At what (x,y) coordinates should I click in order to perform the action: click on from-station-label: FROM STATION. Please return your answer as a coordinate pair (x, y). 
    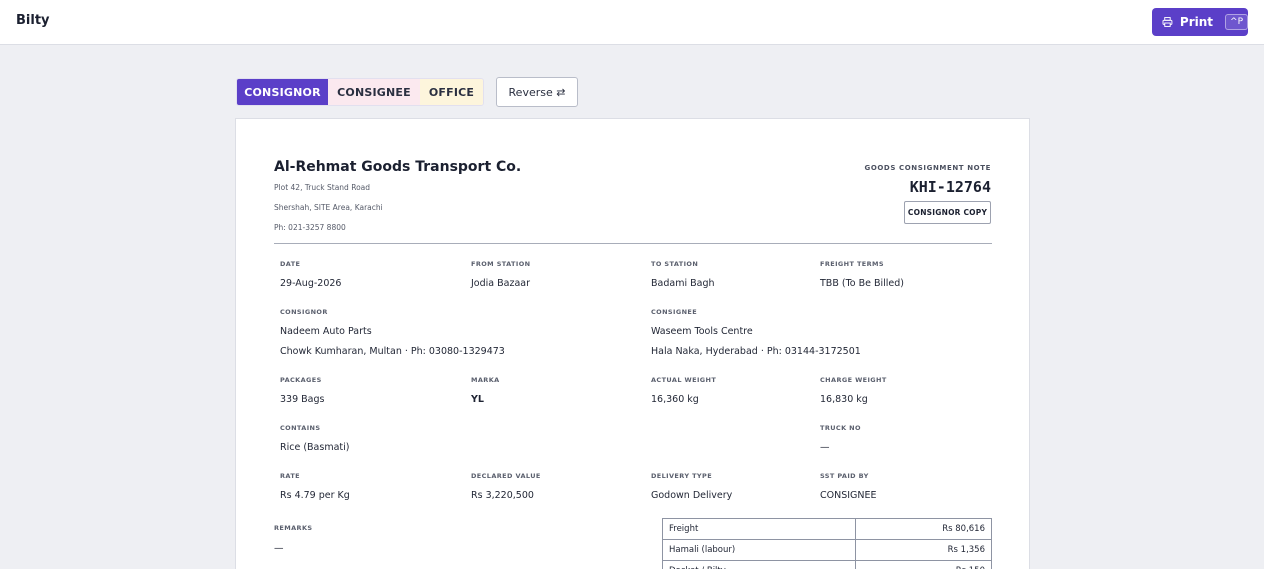
    Looking at the image, I should click on (501, 264).